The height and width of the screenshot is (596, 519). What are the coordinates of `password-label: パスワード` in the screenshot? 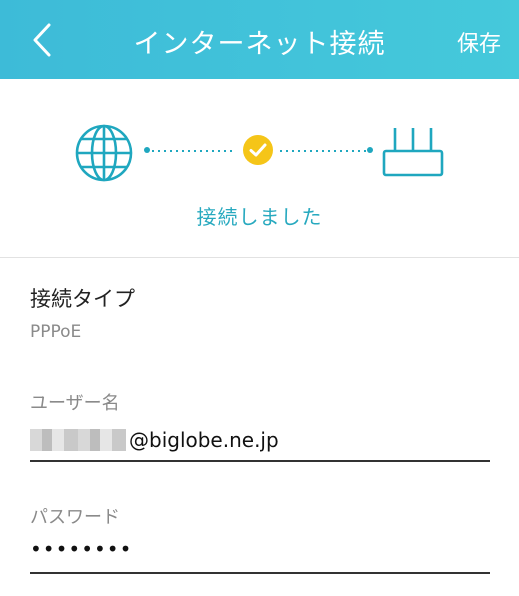 It's located at (75, 517).